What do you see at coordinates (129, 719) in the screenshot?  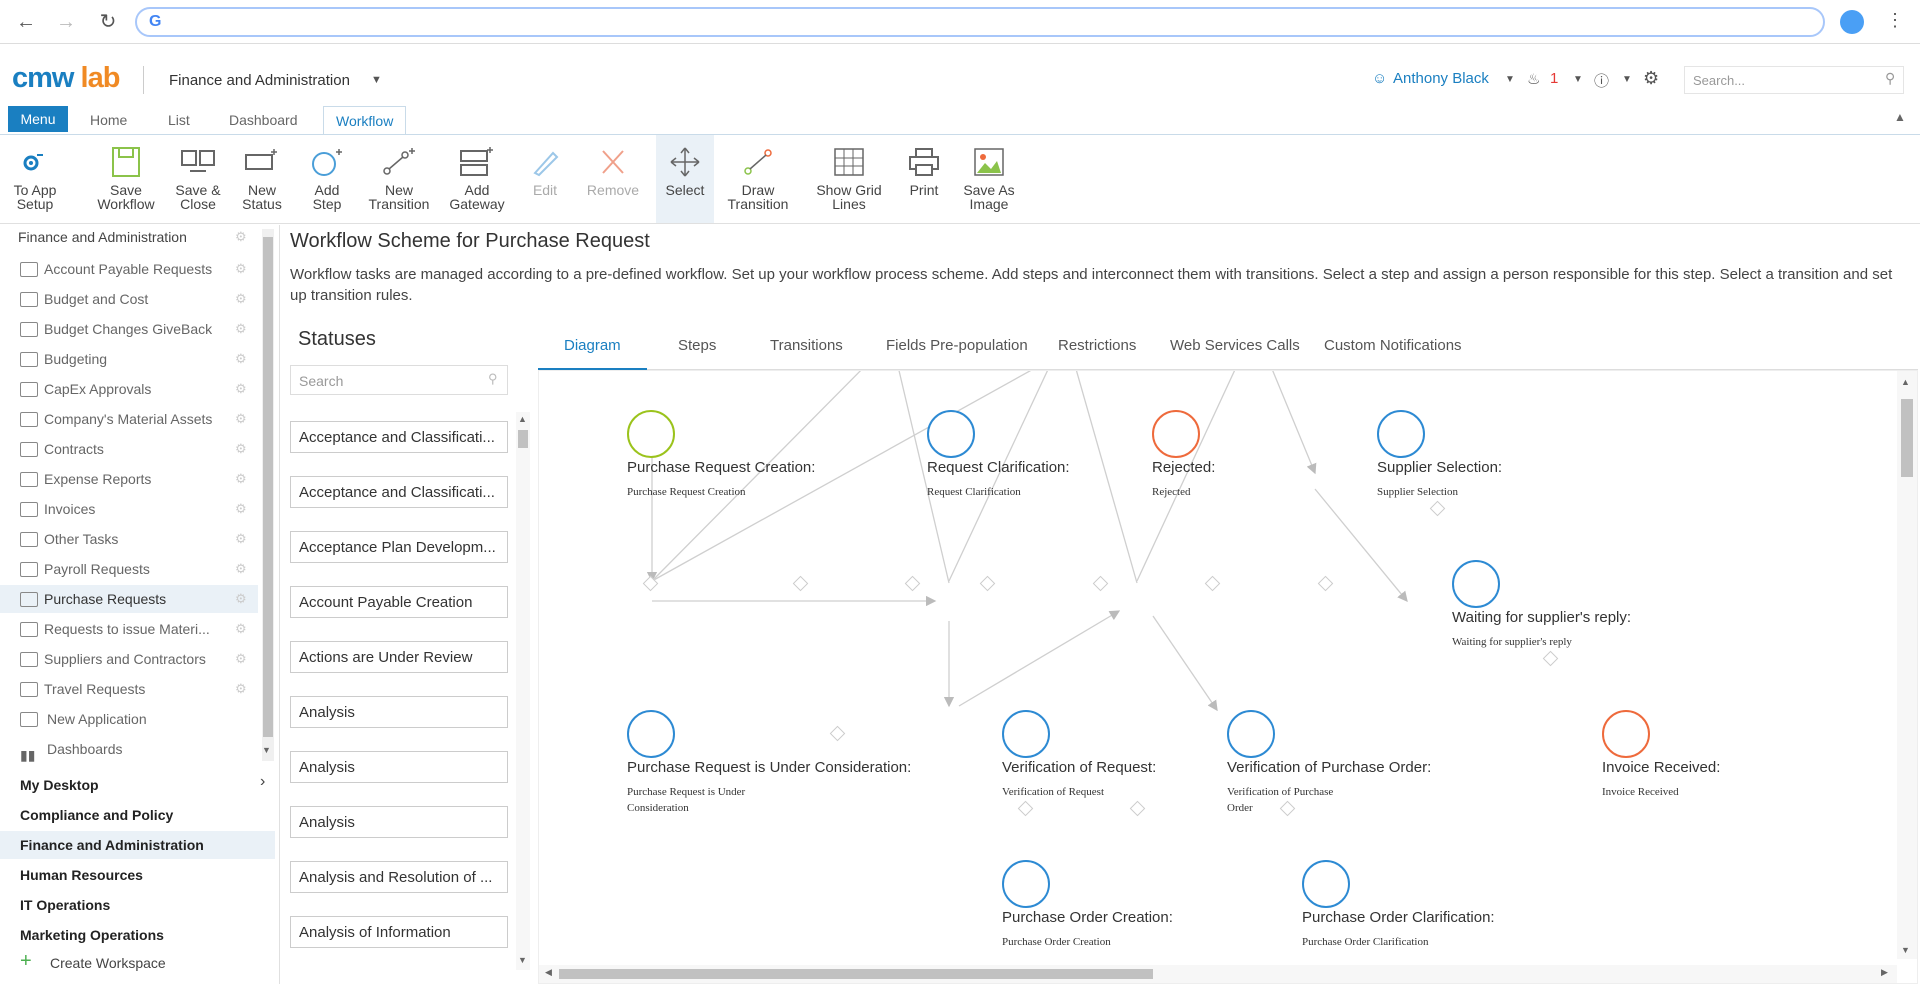 I see `sidebar-new-application: New Application` at bounding box center [129, 719].